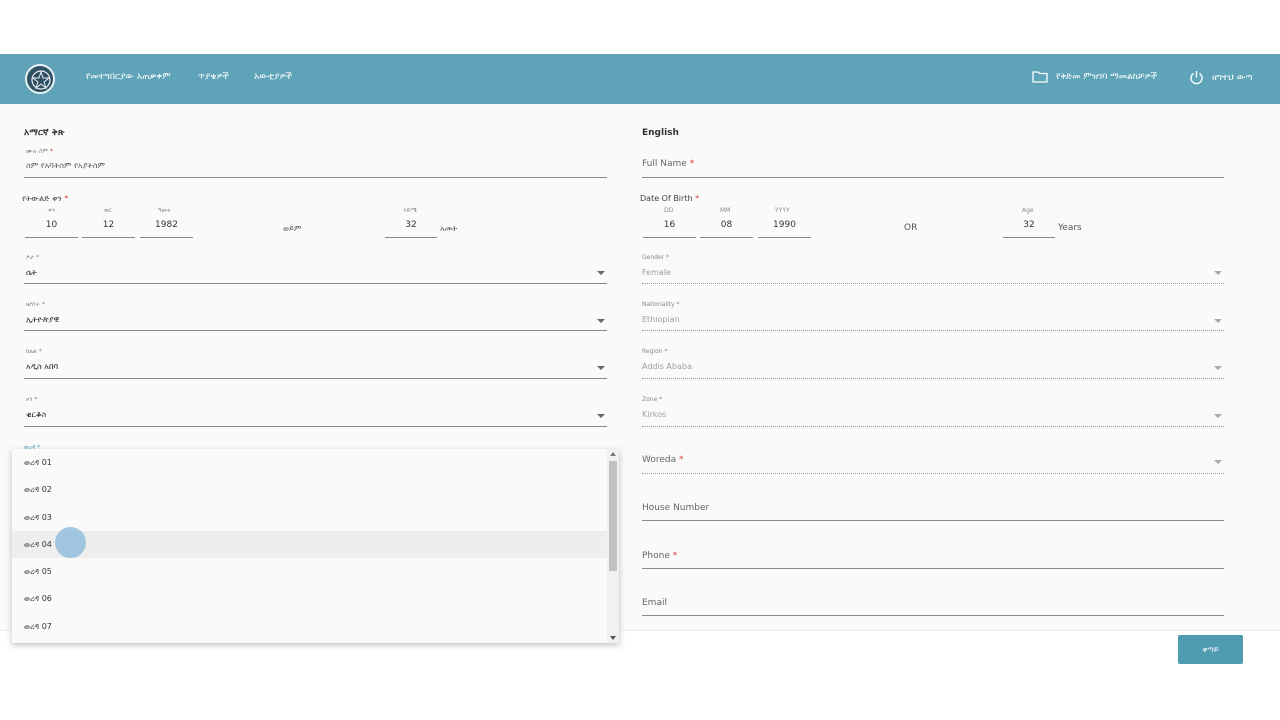  Describe the element at coordinates (52, 210) in the screenshot. I see `amharic-day-label: ቀን` at that location.